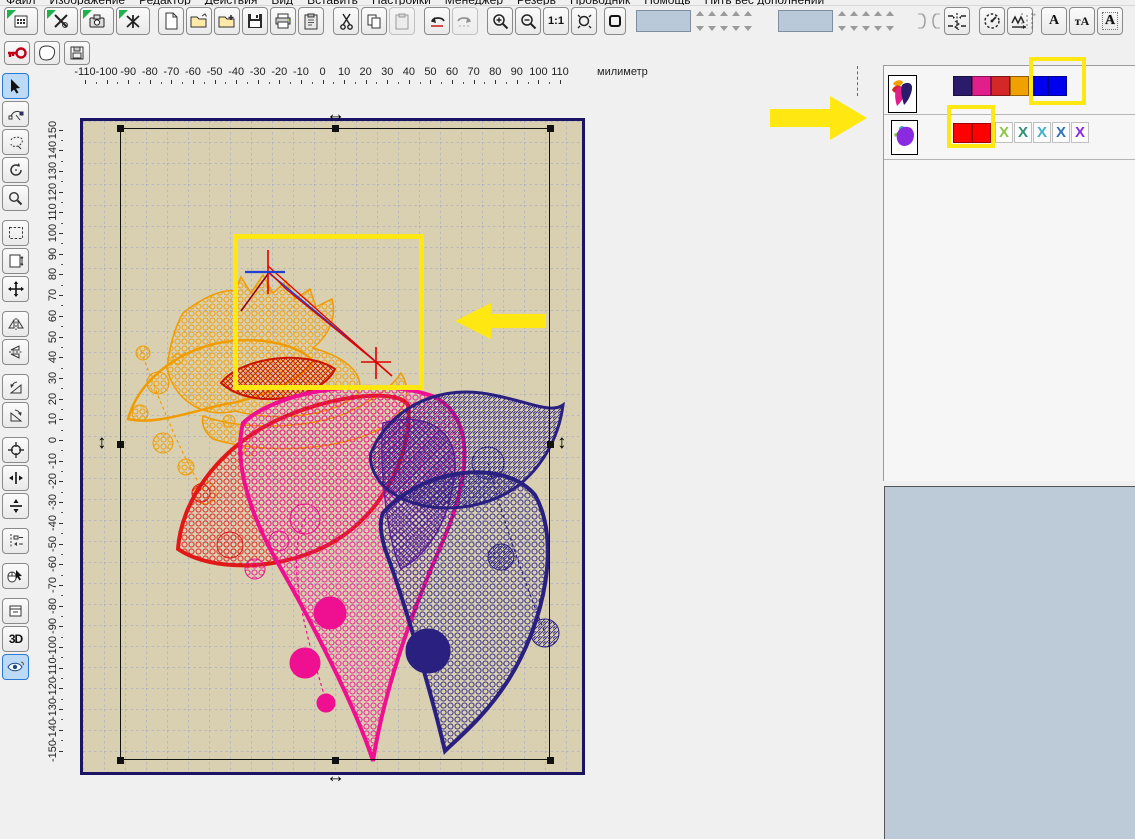 The width and height of the screenshot is (1135, 839). Describe the element at coordinates (15, 86) in the screenshot. I see `select-tool-button` at that location.